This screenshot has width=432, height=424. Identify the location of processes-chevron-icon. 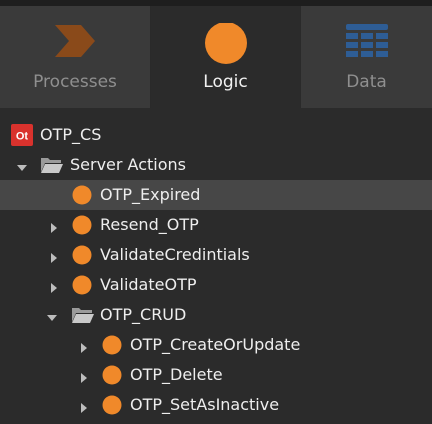
(75, 43).